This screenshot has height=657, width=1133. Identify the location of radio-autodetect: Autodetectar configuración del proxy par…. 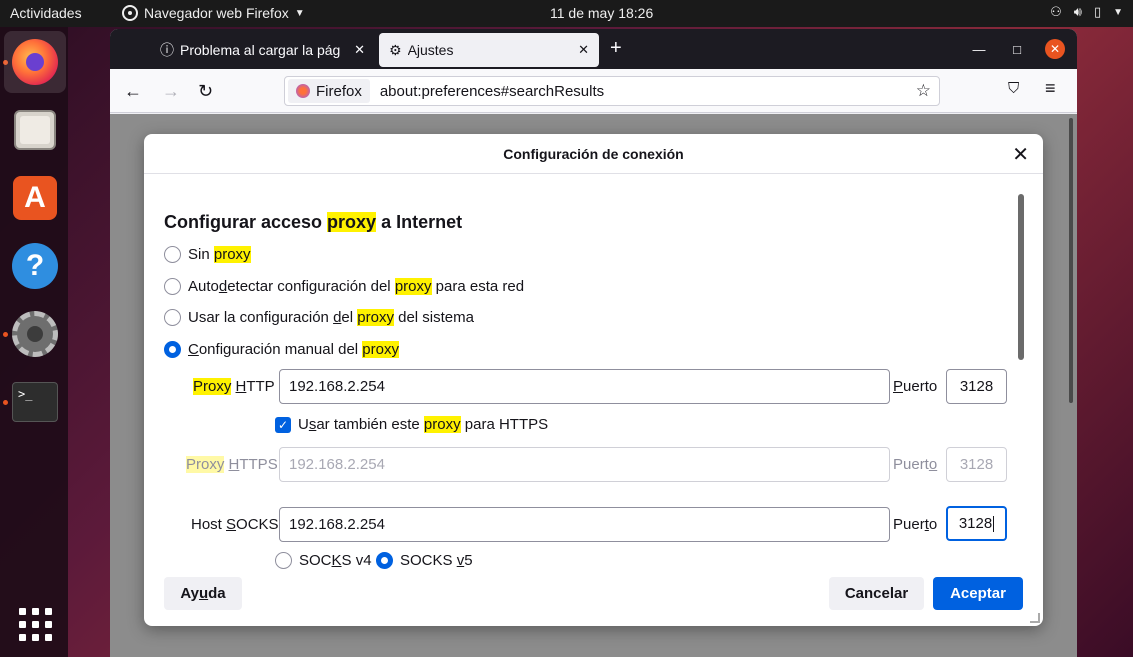
(344, 286).